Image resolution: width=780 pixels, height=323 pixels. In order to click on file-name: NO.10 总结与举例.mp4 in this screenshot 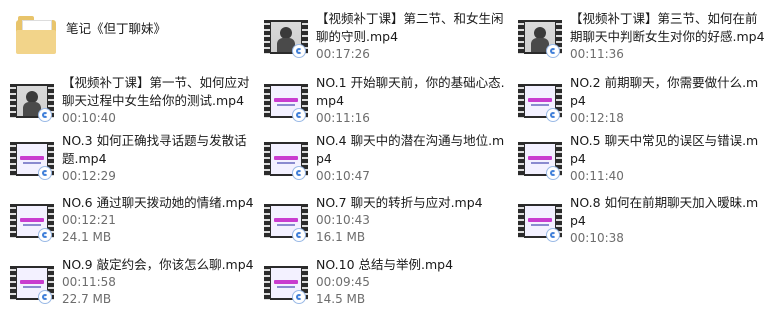, I will do `click(385, 264)`.